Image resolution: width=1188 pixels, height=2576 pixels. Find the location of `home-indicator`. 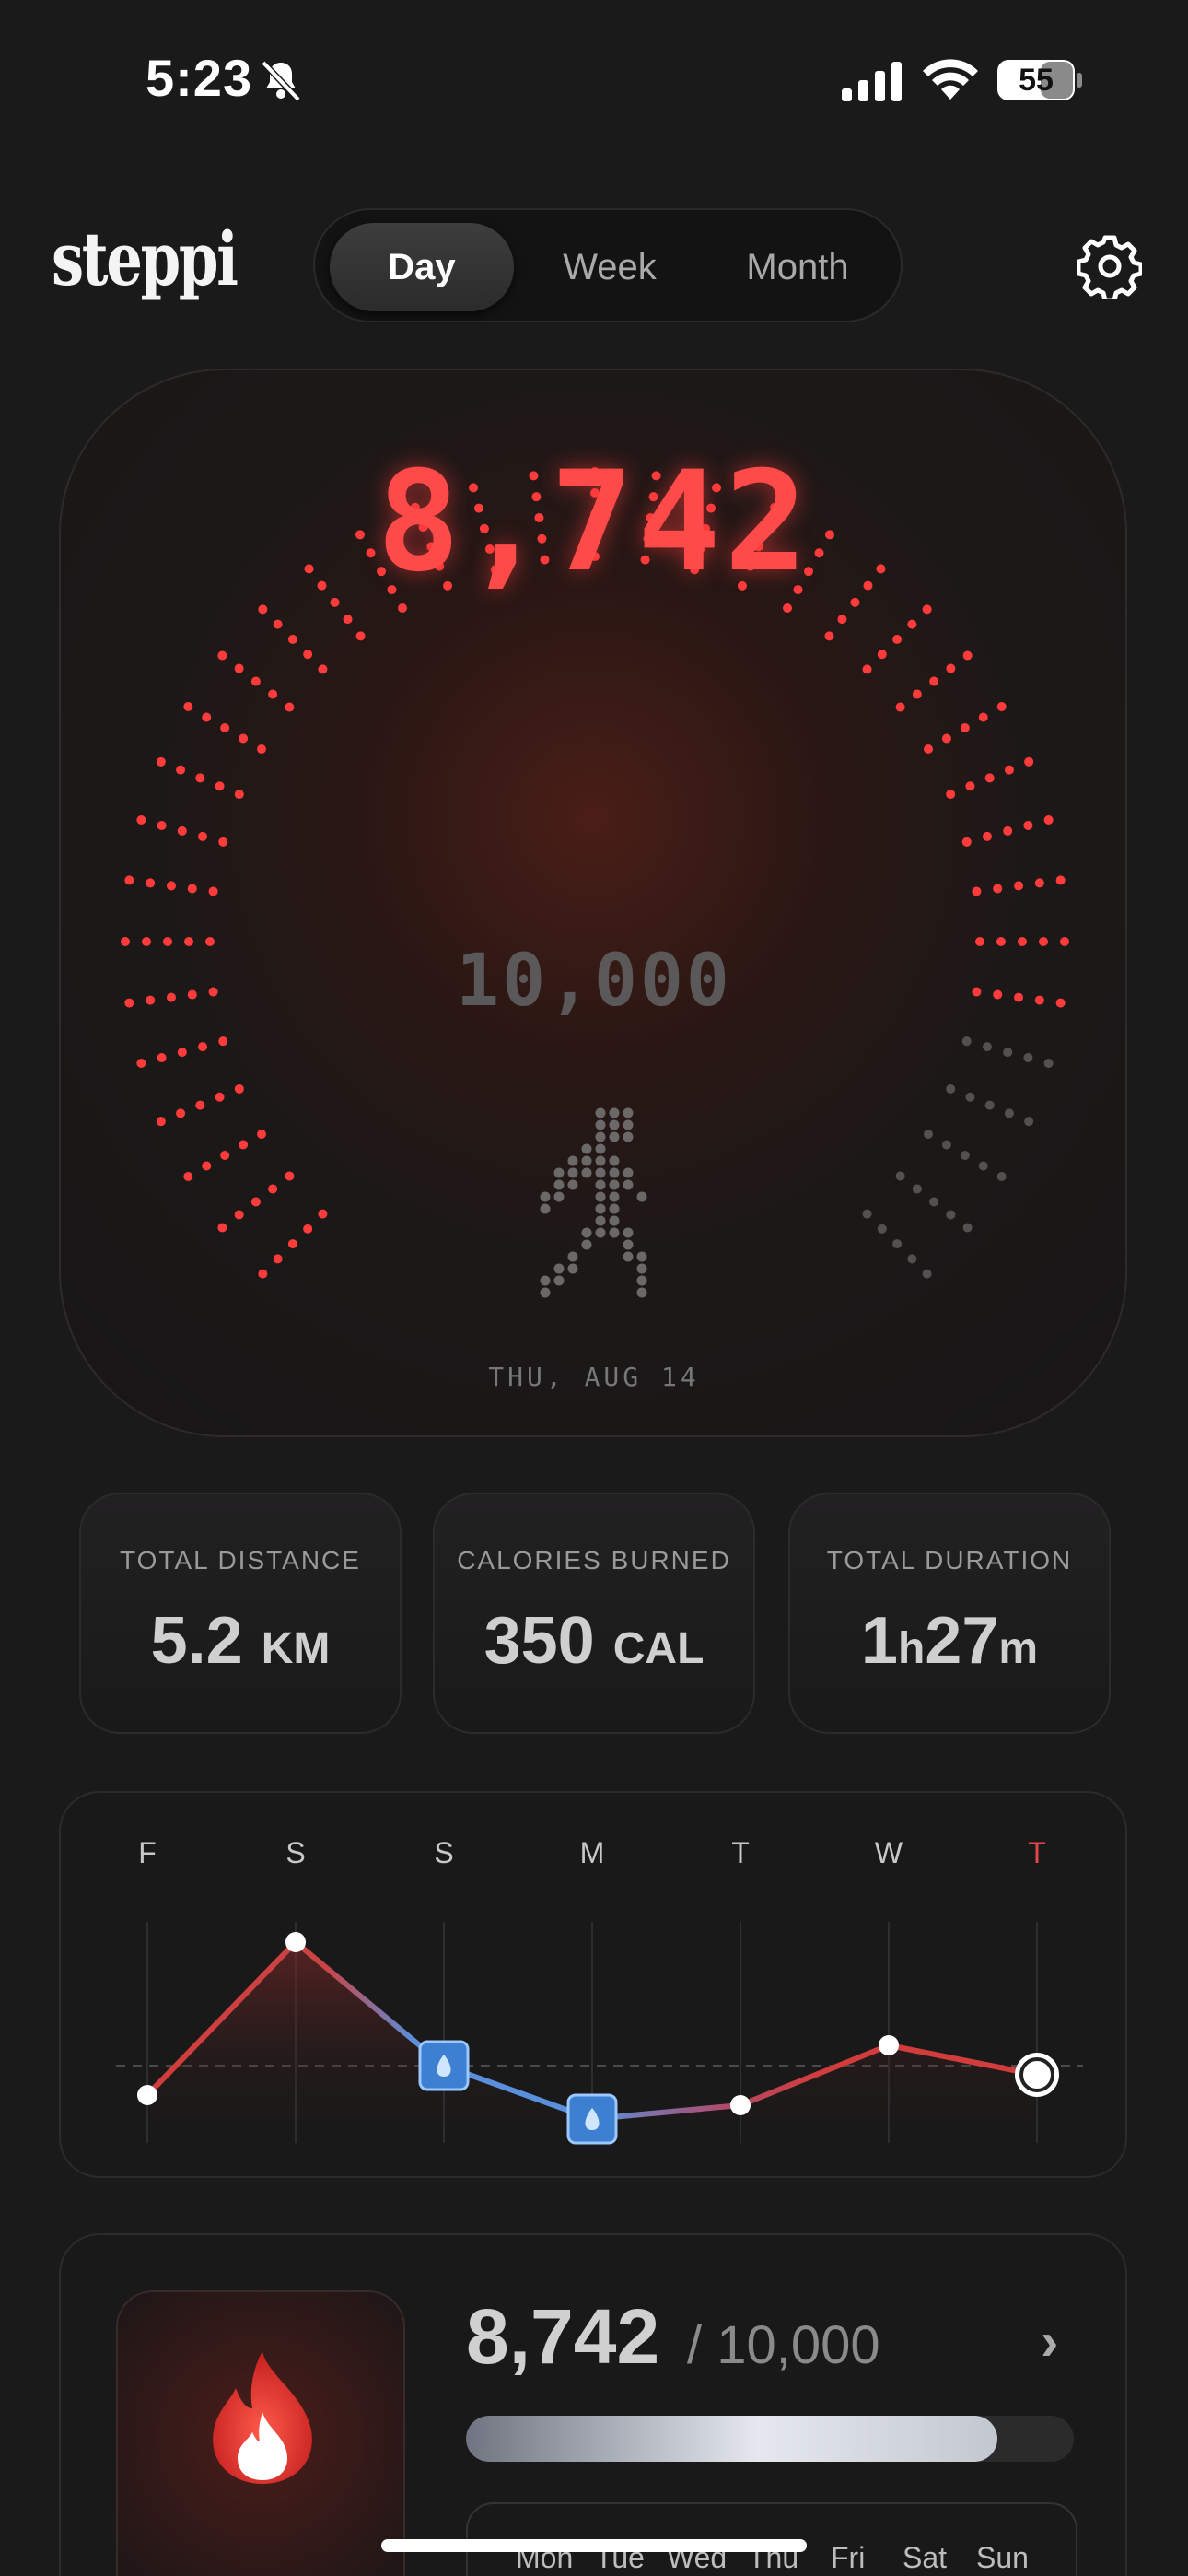

home-indicator is located at coordinates (594, 2545).